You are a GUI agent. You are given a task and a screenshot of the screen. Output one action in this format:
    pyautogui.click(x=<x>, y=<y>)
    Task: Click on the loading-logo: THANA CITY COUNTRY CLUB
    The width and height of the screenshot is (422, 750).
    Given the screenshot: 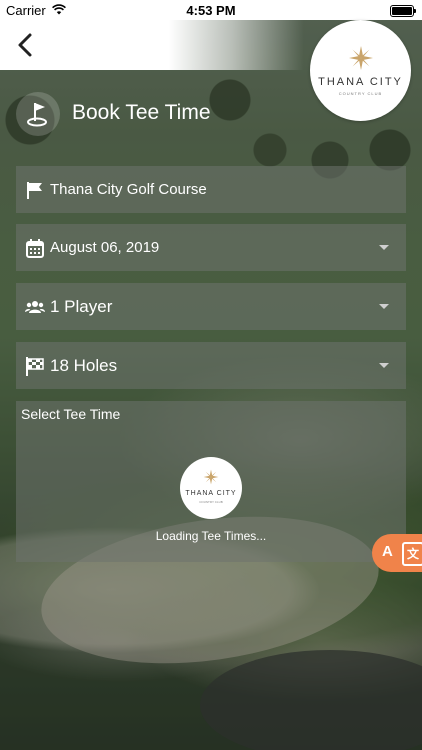 What is the action you would take?
    pyautogui.click(x=211, y=488)
    